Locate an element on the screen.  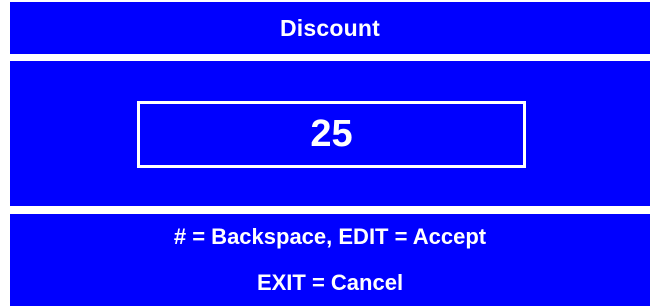
screen-title: Discount is located at coordinates (330, 27).